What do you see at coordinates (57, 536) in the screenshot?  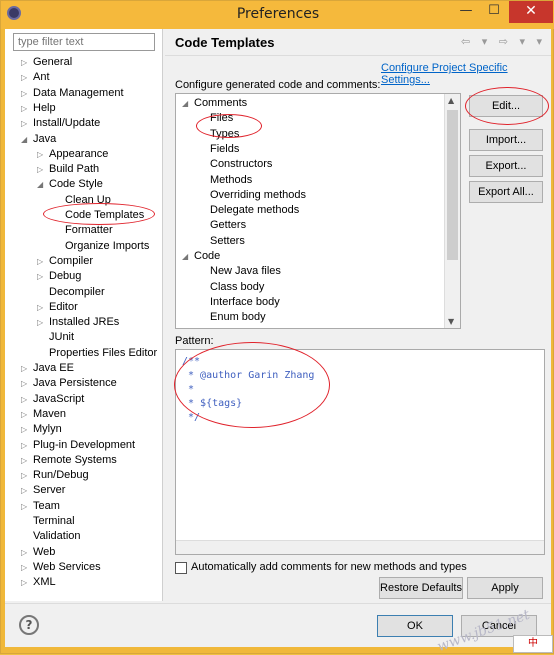 I see `tree-item-label: Validation` at bounding box center [57, 536].